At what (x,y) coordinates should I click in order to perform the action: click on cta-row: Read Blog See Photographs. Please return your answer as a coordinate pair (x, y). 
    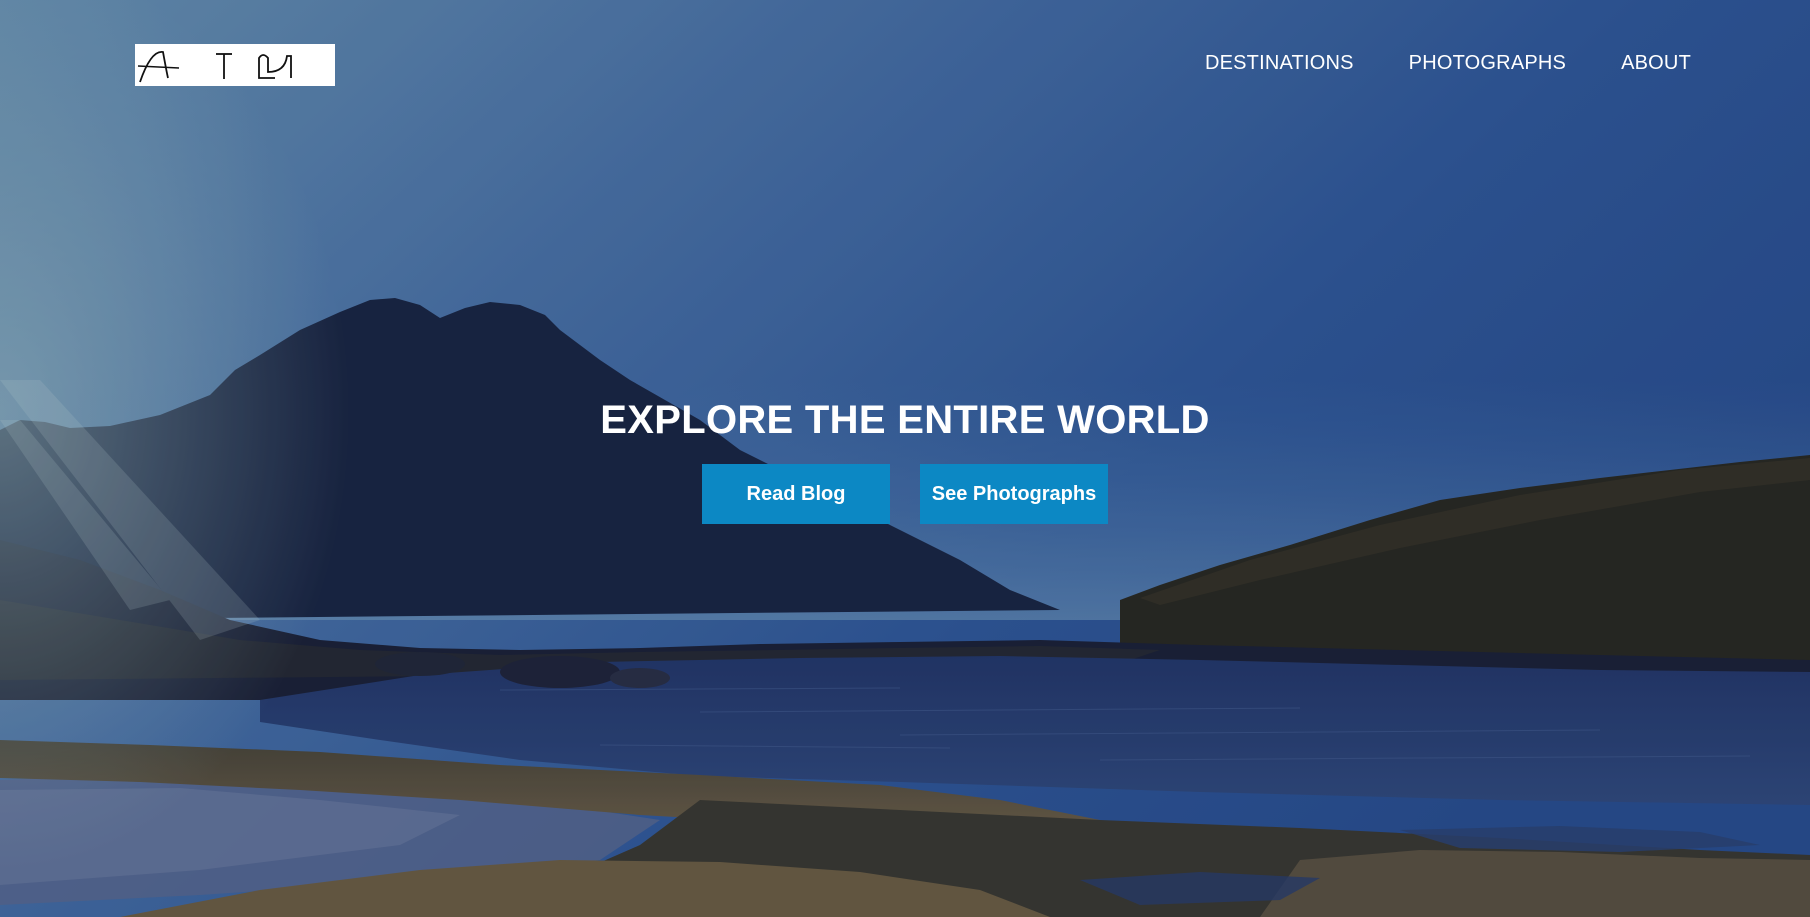
    Looking at the image, I should click on (905, 494).